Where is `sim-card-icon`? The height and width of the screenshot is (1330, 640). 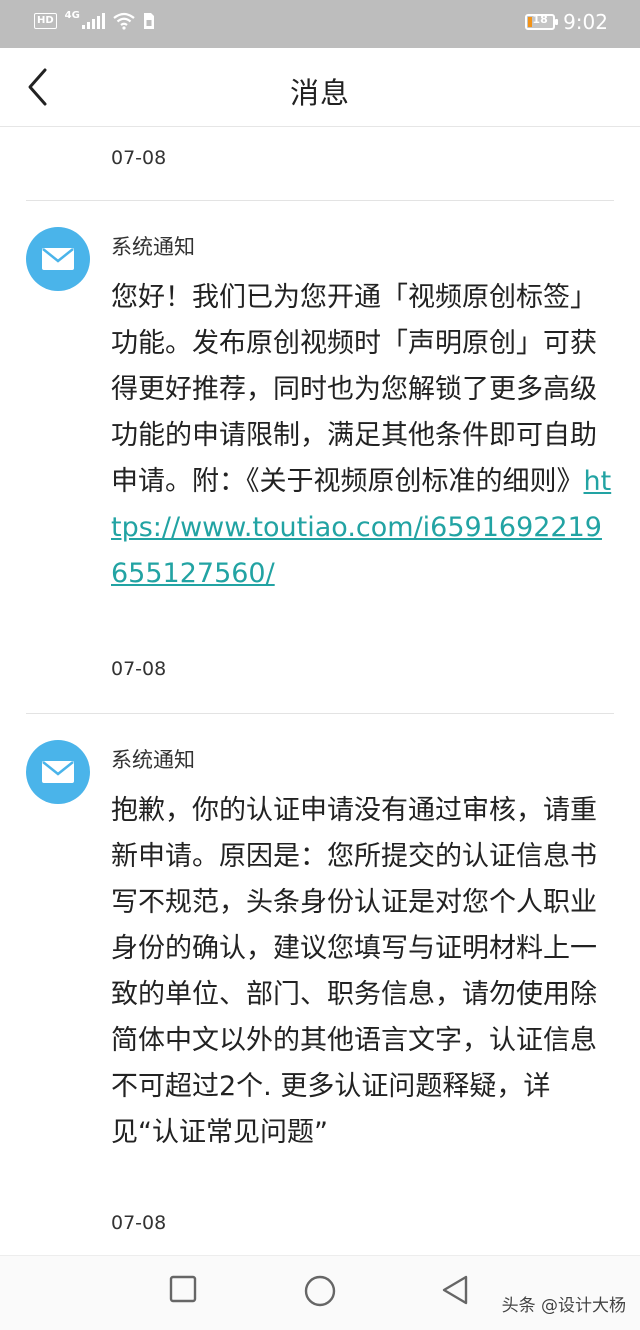
sim-card-icon is located at coordinates (148, 21).